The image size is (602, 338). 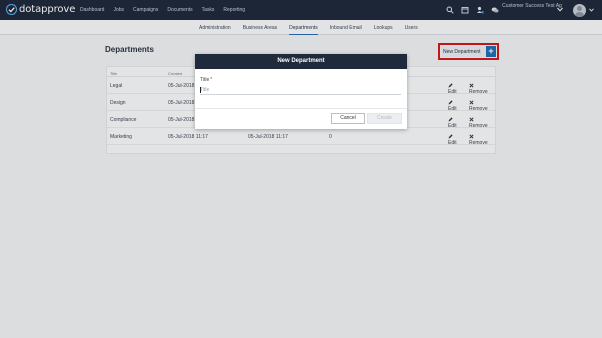 I want to click on title-field-label: Title*, so click(x=206, y=80).